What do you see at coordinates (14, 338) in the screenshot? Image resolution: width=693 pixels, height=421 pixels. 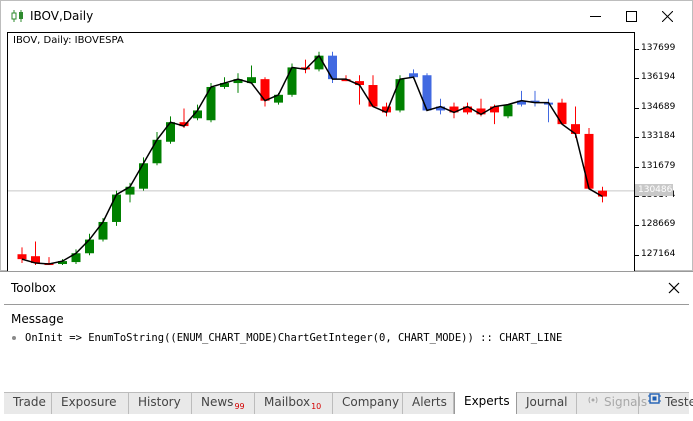 I see `log-entry-icon` at bounding box center [14, 338].